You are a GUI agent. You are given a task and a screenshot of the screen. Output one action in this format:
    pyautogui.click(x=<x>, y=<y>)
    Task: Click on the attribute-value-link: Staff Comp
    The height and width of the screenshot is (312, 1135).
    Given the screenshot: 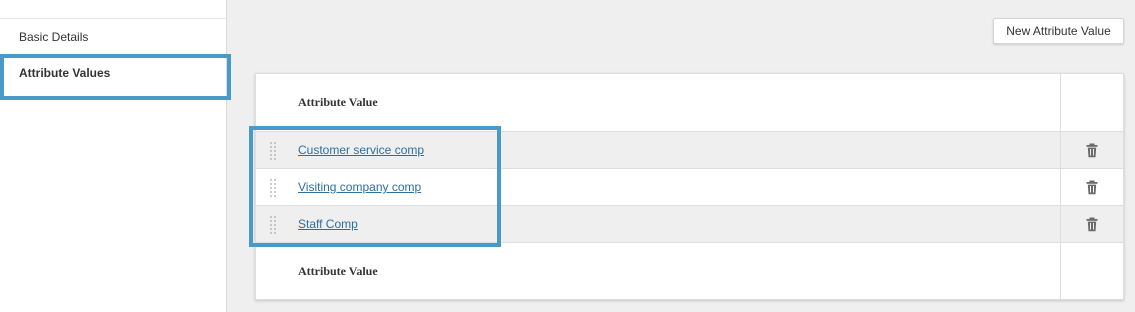 What is the action you would take?
    pyautogui.click(x=328, y=224)
    